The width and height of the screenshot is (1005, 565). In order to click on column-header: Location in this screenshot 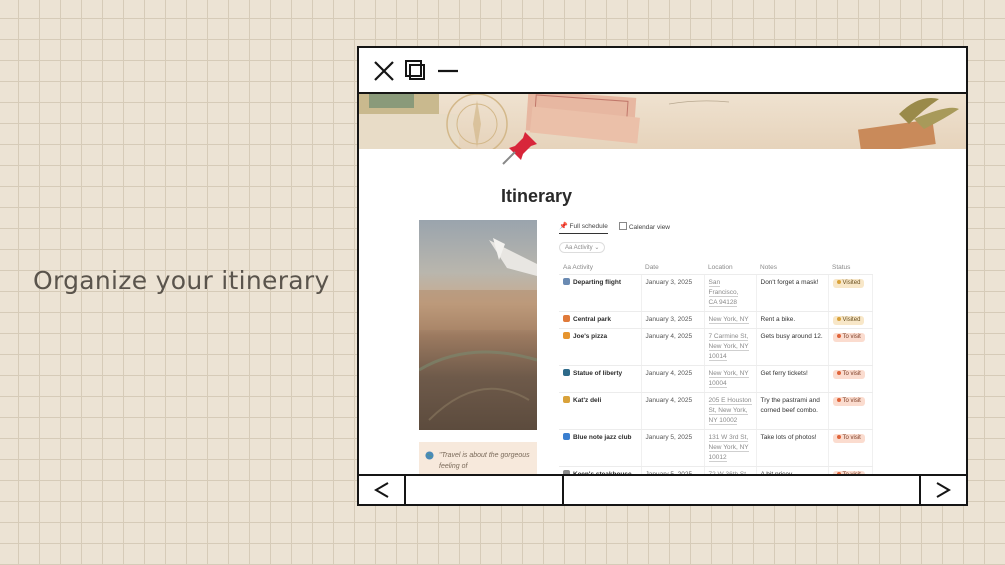, I will do `click(730, 267)`.